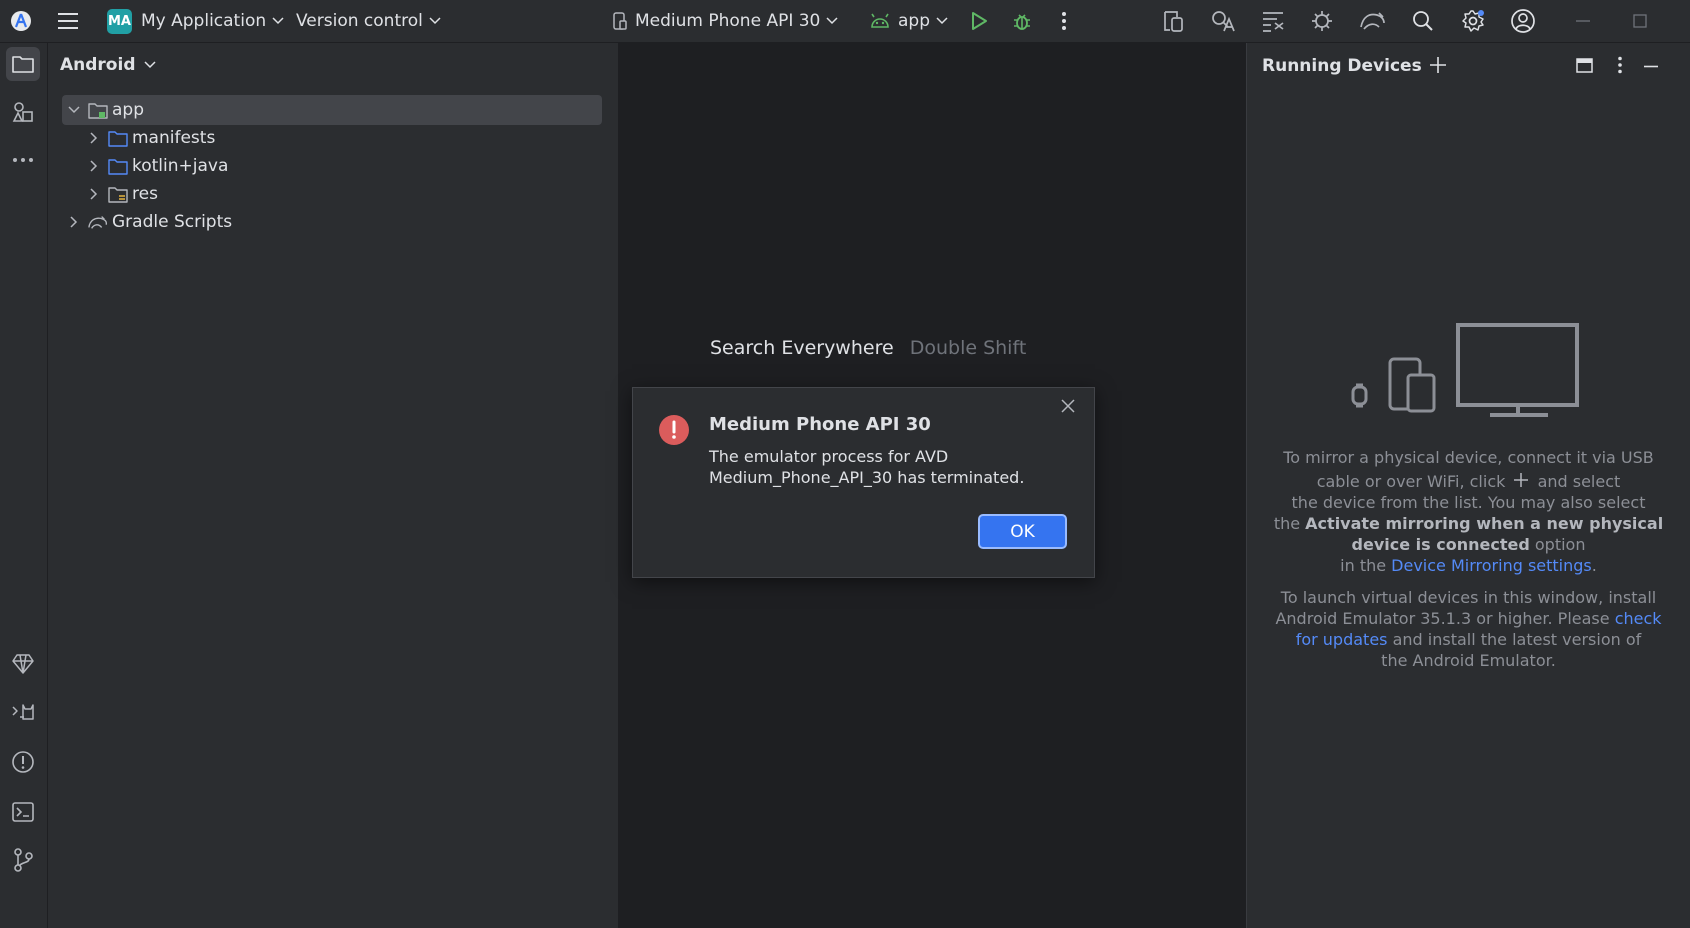  Describe the element at coordinates (332, 110) in the screenshot. I see `tree-item-app: app` at that location.